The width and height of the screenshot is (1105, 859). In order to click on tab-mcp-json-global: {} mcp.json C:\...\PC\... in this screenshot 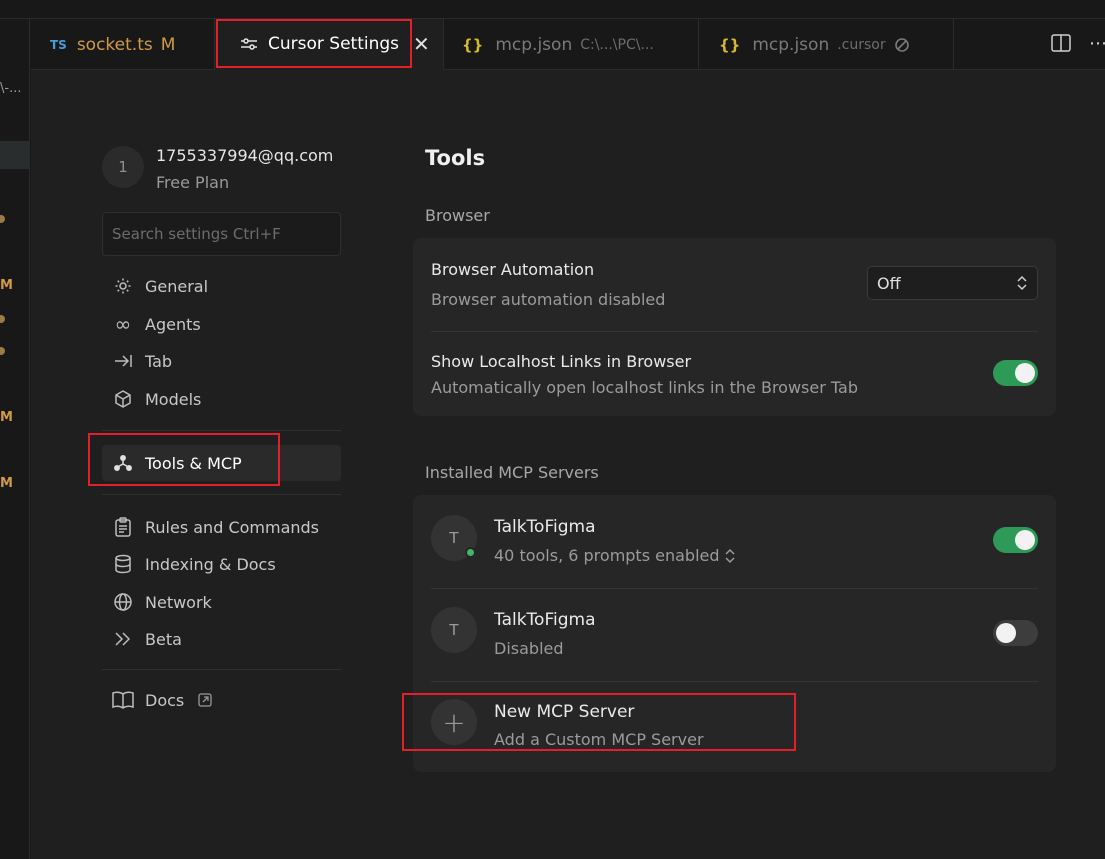, I will do `click(571, 44)`.